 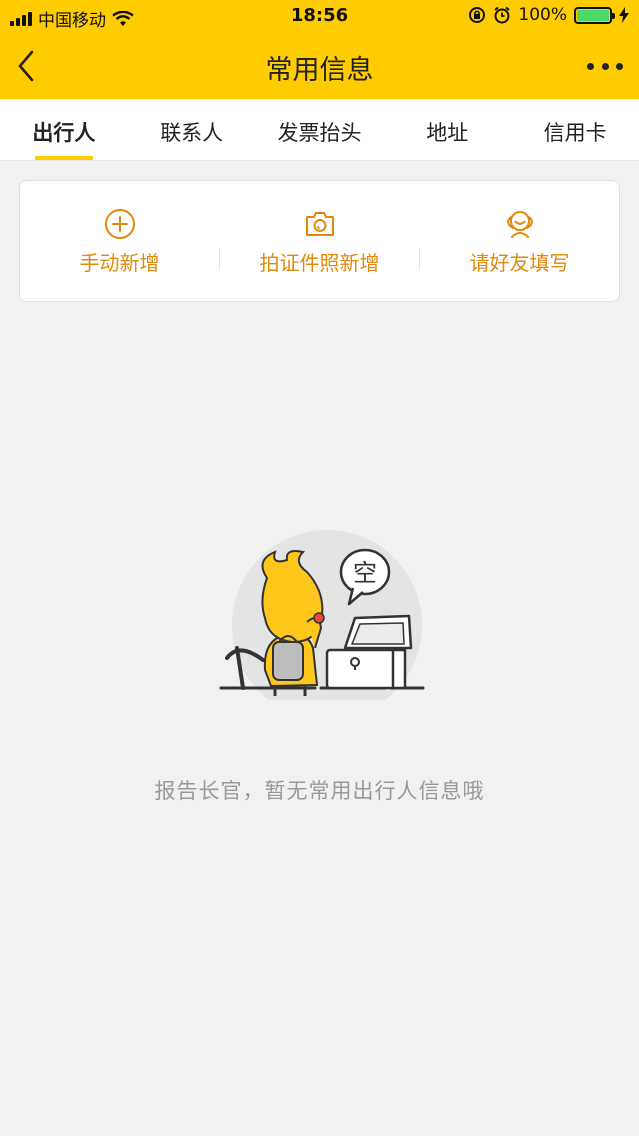 What do you see at coordinates (502, 15) in the screenshot?
I see `alarm-icon` at bounding box center [502, 15].